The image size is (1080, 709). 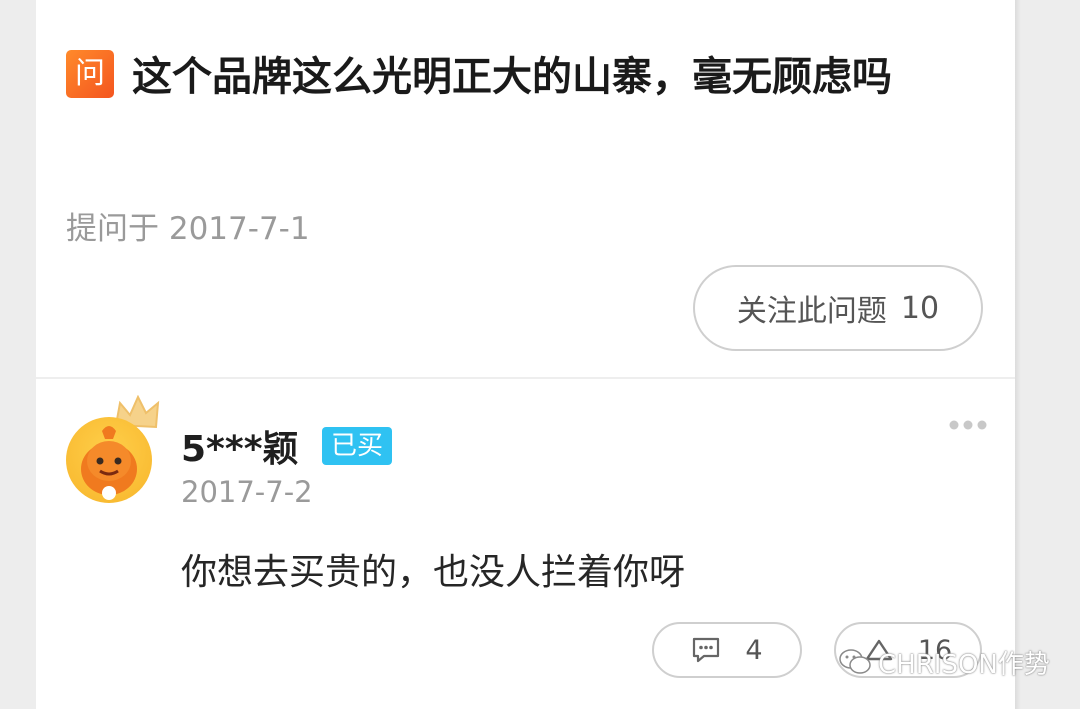 I want to click on watermark: CHRISON作势, so click(x=944, y=662).